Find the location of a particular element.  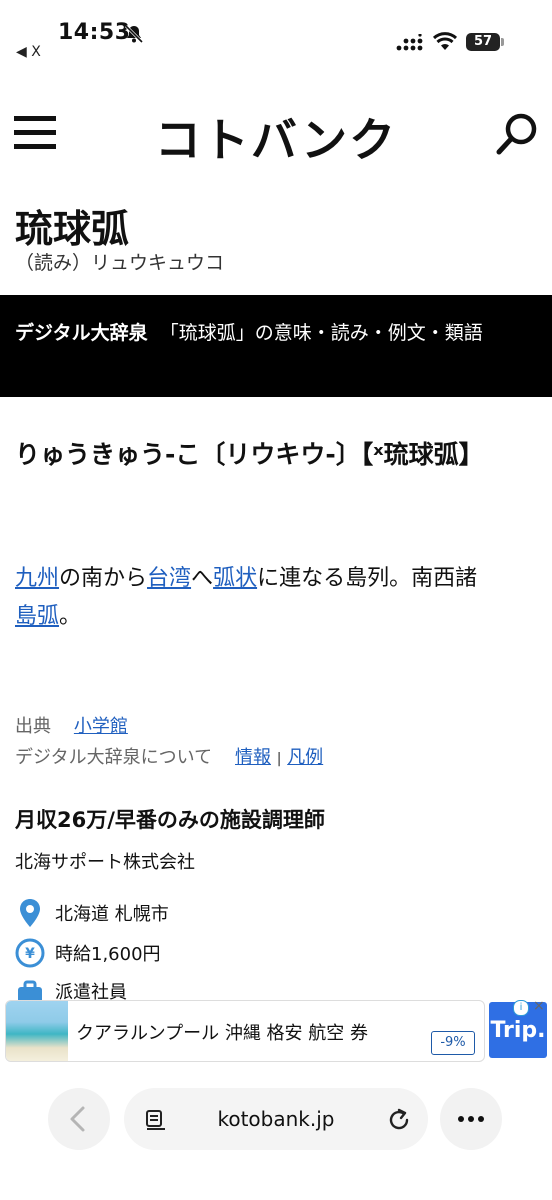

definition-link-kyushu: 九州 is located at coordinates (37, 578).